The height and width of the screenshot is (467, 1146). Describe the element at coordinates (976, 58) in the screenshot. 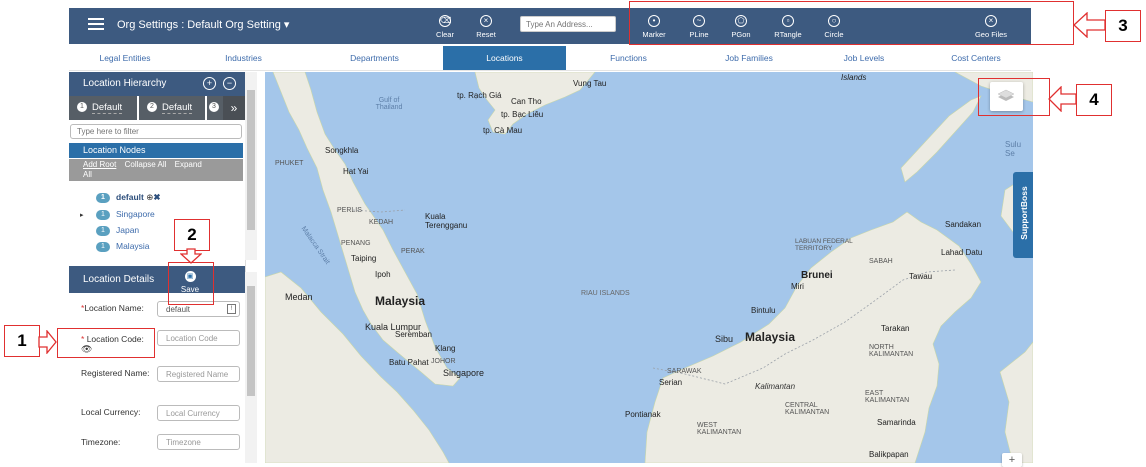

I see `tab-cost-centers: Cost Centers` at that location.